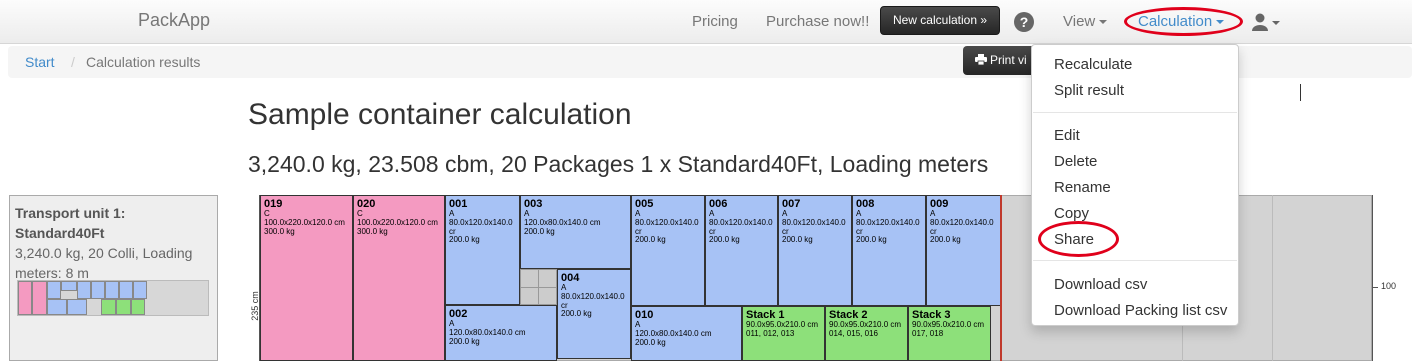 This screenshot has width=1412, height=361. Describe the element at coordinates (853, 333) in the screenshot. I see `stack-members: 014, 015, 016` at that location.